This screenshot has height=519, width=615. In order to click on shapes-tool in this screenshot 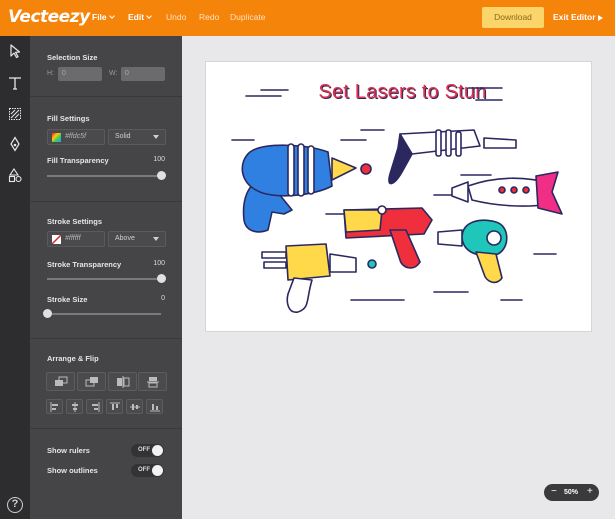, I will do `click(15, 175)`.